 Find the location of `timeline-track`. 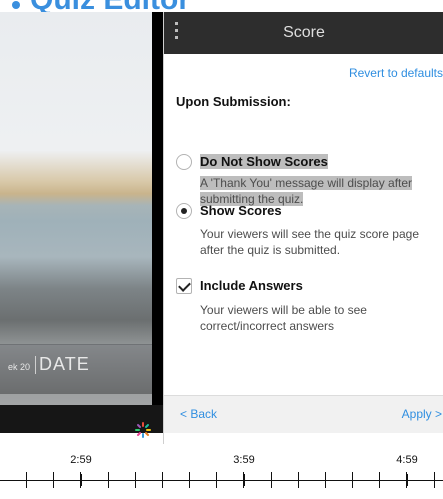

timeline-track is located at coordinates (221, 480).